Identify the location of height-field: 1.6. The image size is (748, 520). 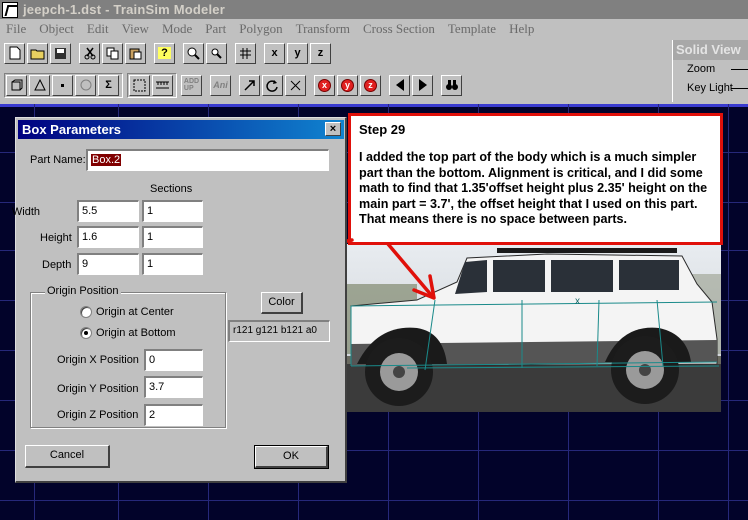
(108, 237).